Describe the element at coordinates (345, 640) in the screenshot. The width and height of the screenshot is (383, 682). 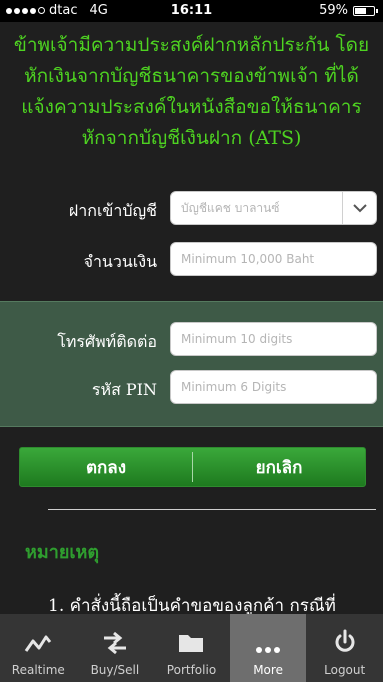
I see `power-icon` at that location.